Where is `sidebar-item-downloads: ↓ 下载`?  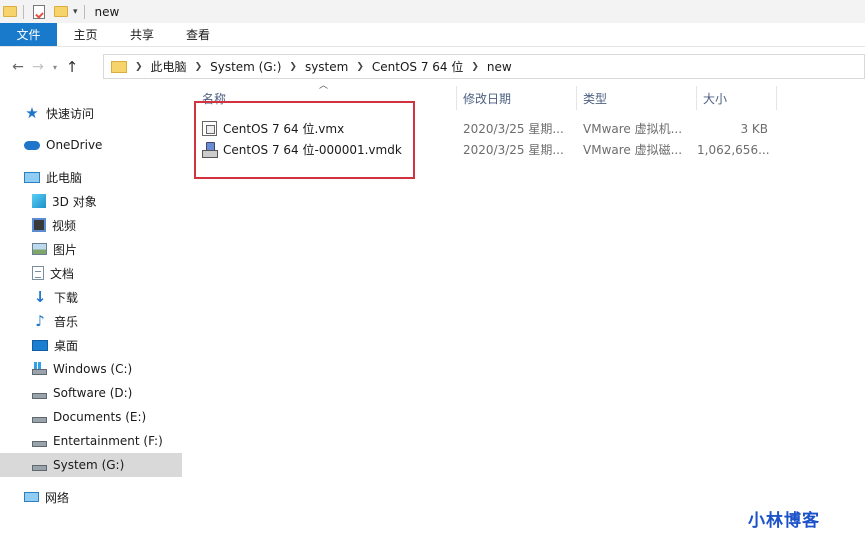
sidebar-item-downloads: ↓ 下载 is located at coordinates (91, 297).